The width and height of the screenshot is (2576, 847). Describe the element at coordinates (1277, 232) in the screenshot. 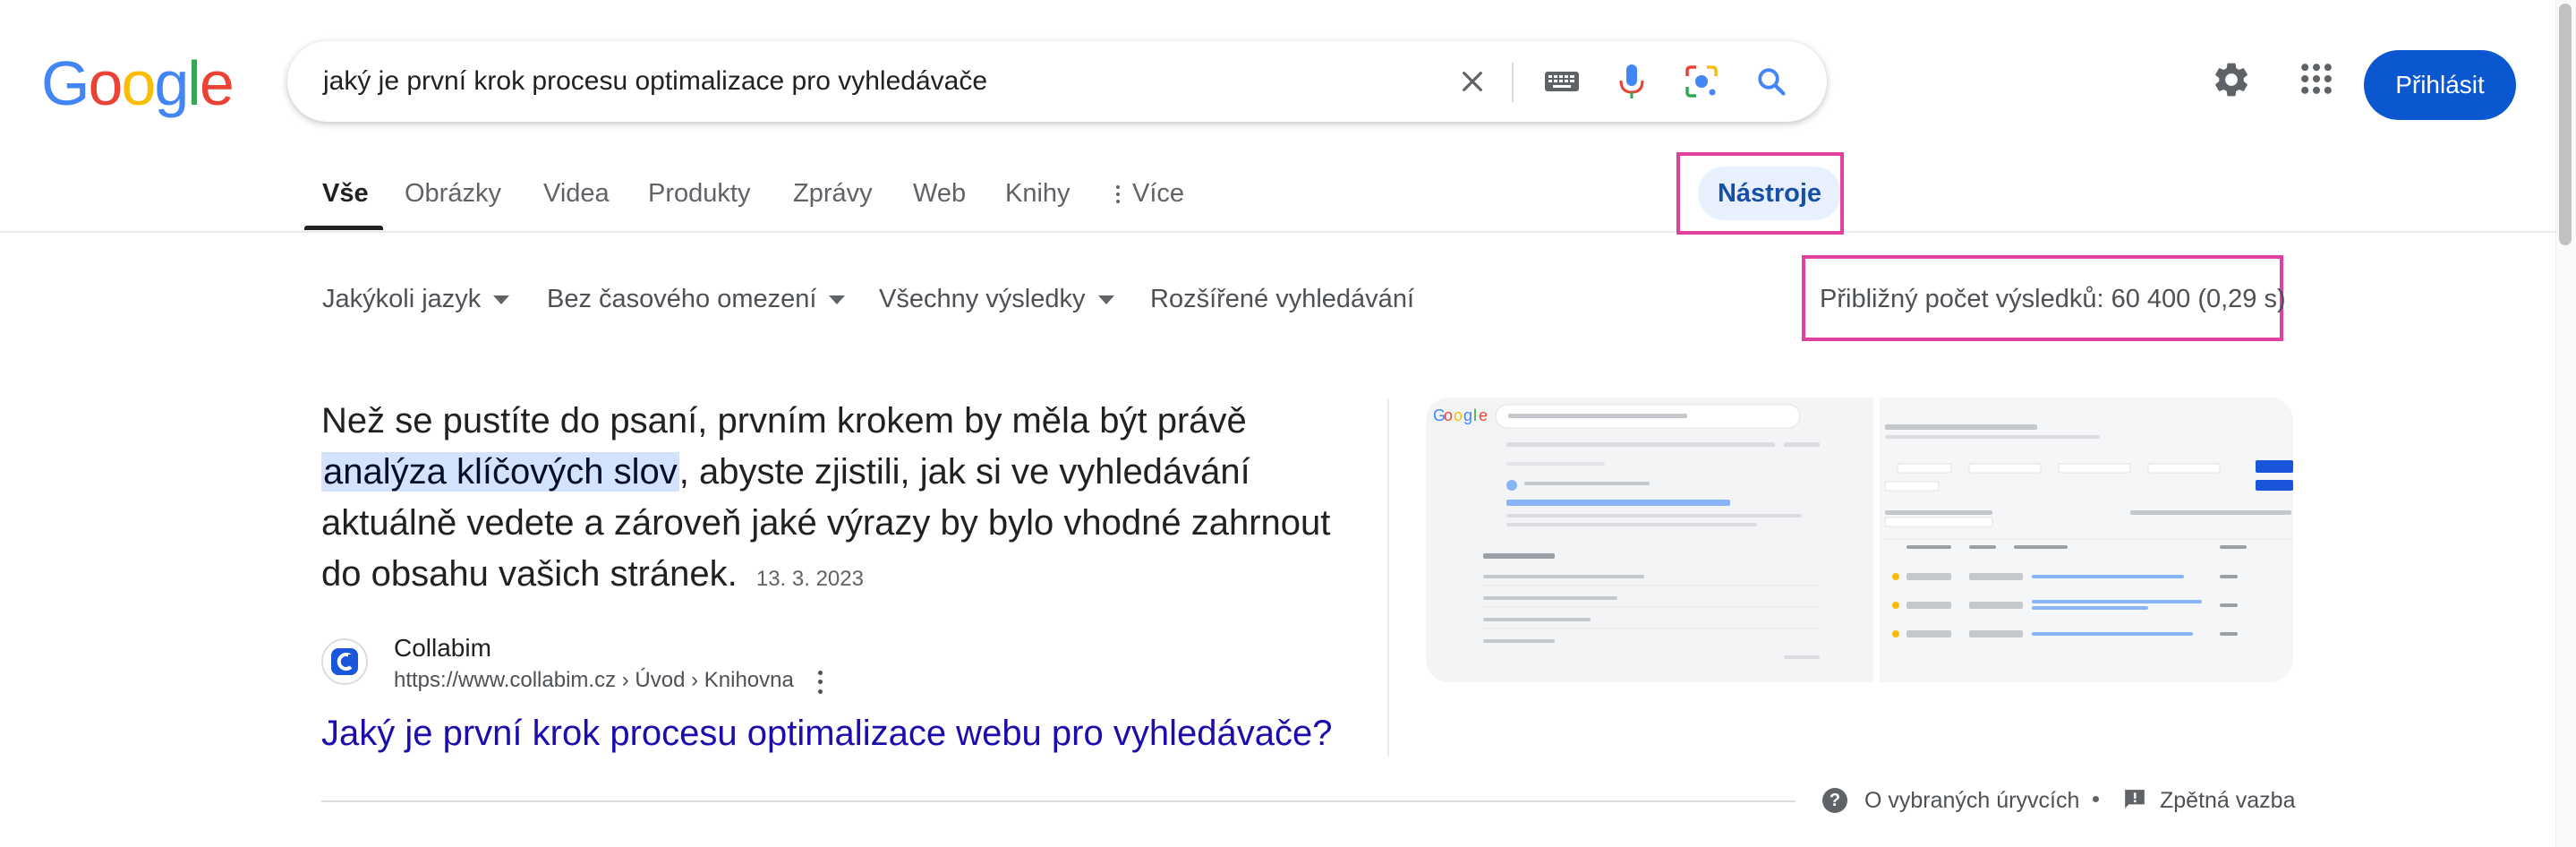

I see `header-divider` at that location.